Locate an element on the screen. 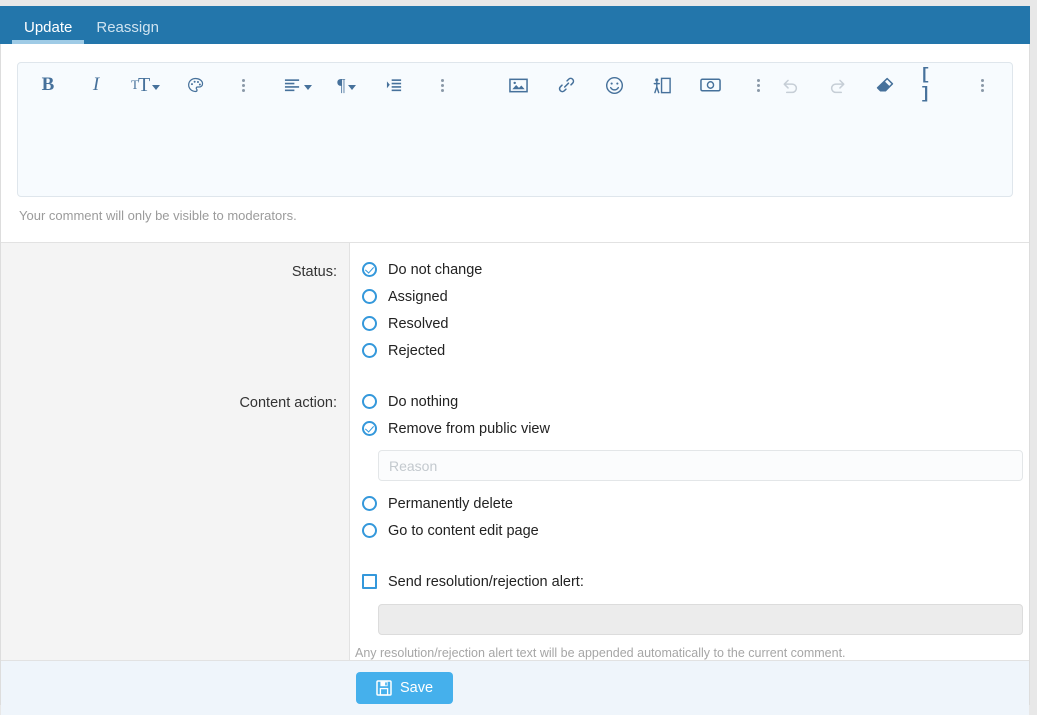  status-label: Status: is located at coordinates (314, 272).